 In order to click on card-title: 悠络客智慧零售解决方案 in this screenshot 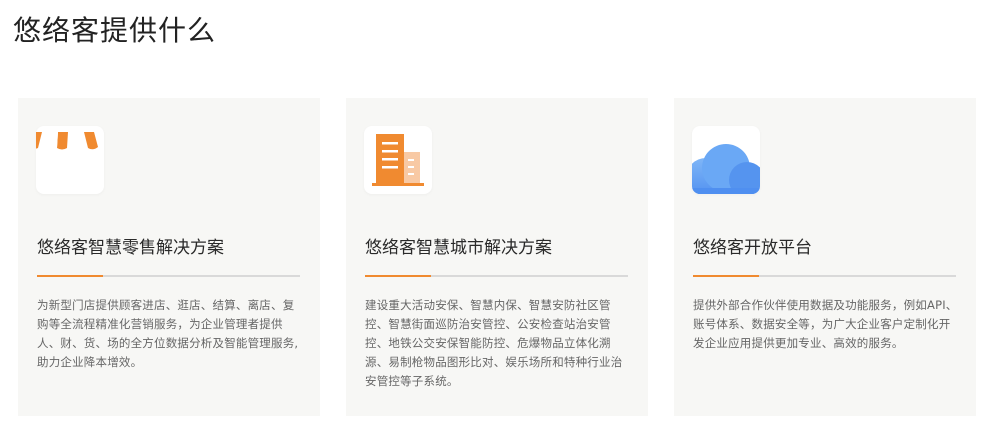, I will do `click(130, 248)`.